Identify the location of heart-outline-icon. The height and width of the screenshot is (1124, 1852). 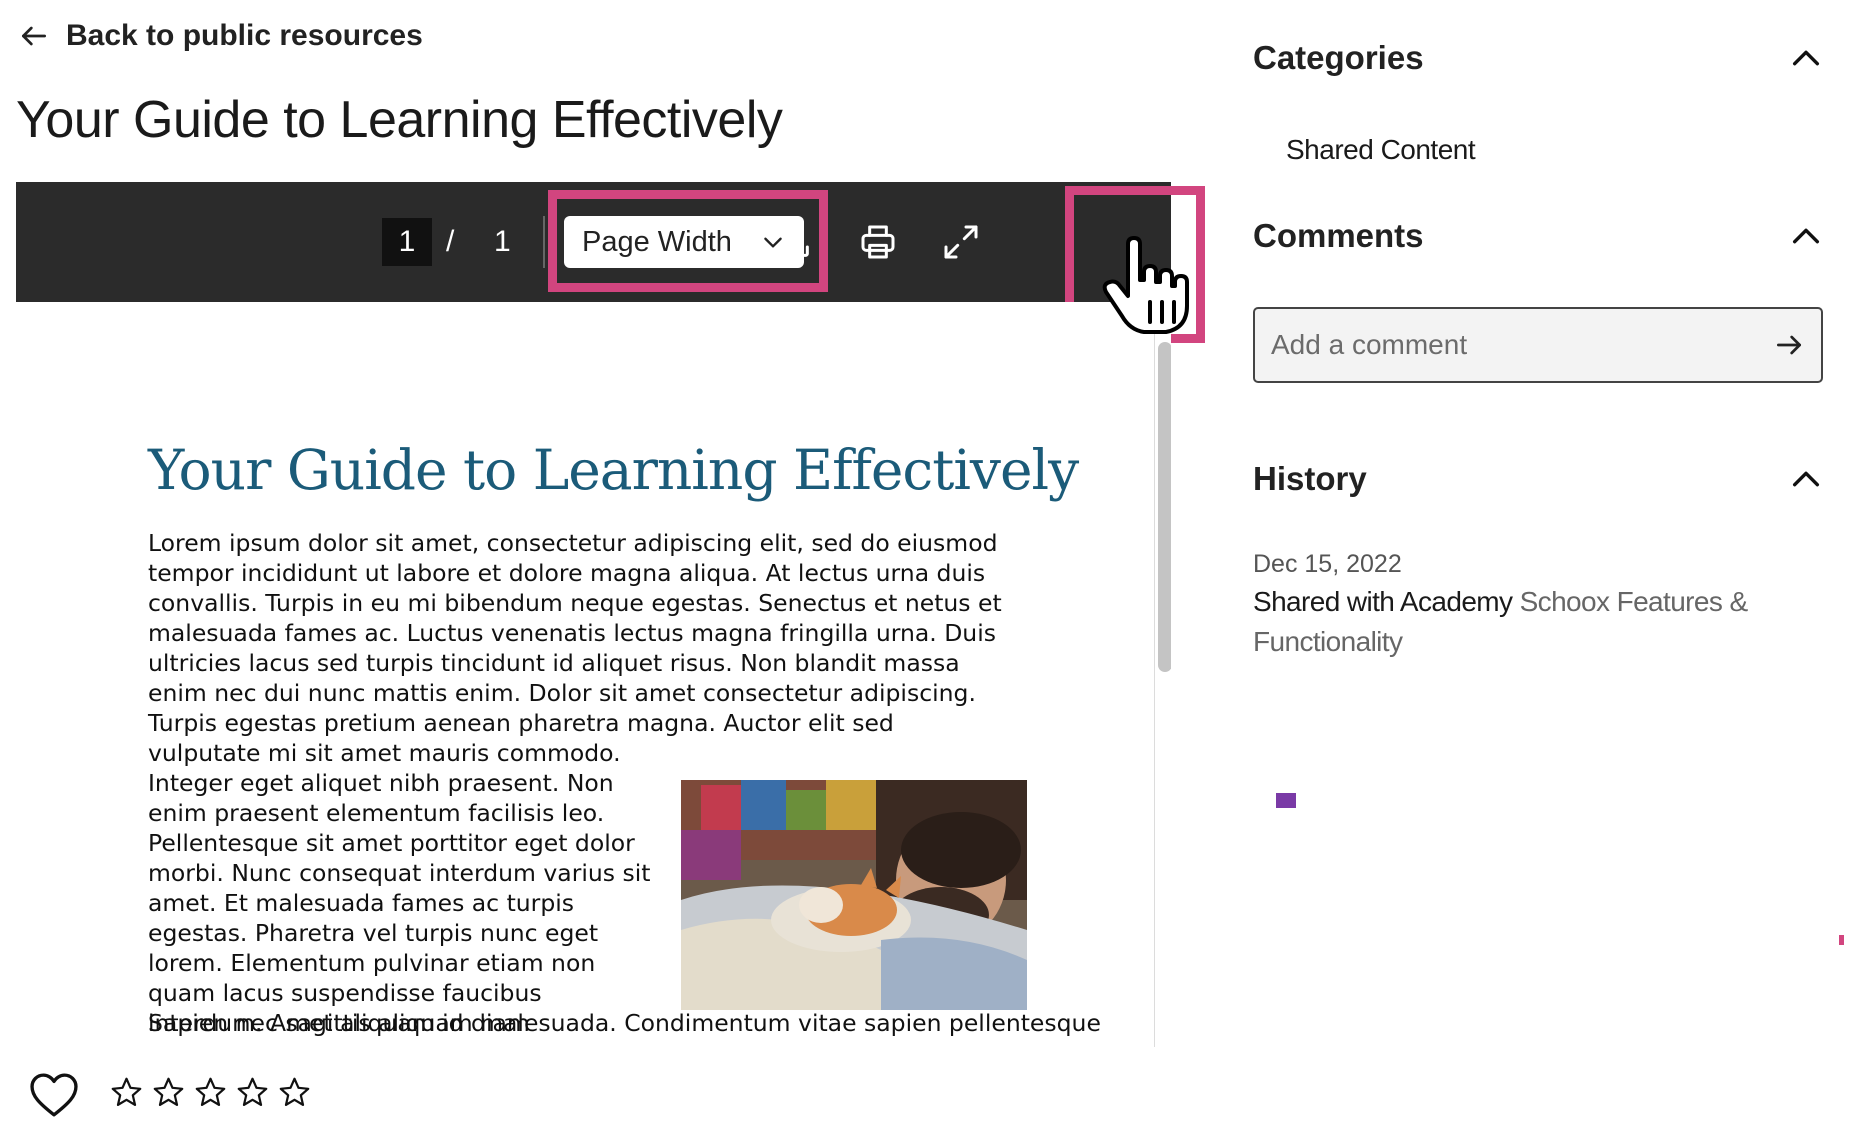
(54, 1095).